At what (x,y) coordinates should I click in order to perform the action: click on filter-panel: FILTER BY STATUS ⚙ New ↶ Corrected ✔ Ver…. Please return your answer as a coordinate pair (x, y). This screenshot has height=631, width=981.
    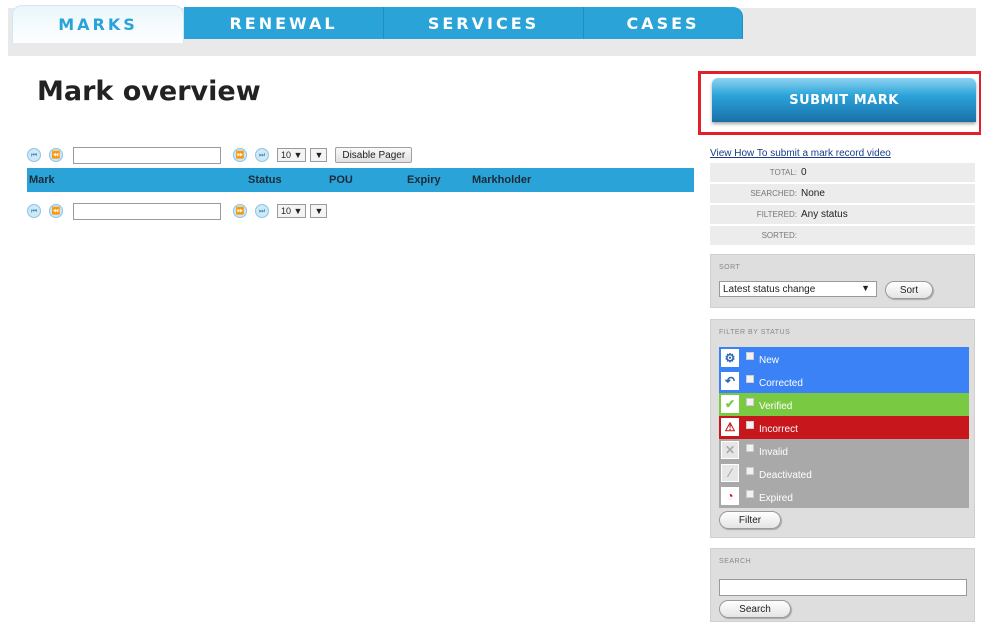
    Looking at the image, I should click on (842, 428).